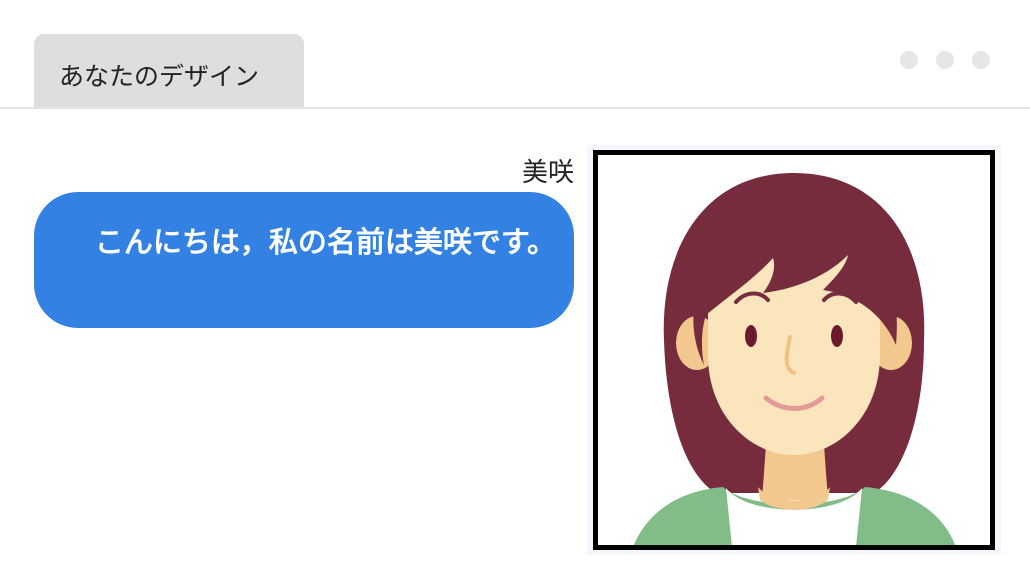 The width and height of the screenshot is (1030, 584). I want to click on more-options-icon, so click(945, 60).